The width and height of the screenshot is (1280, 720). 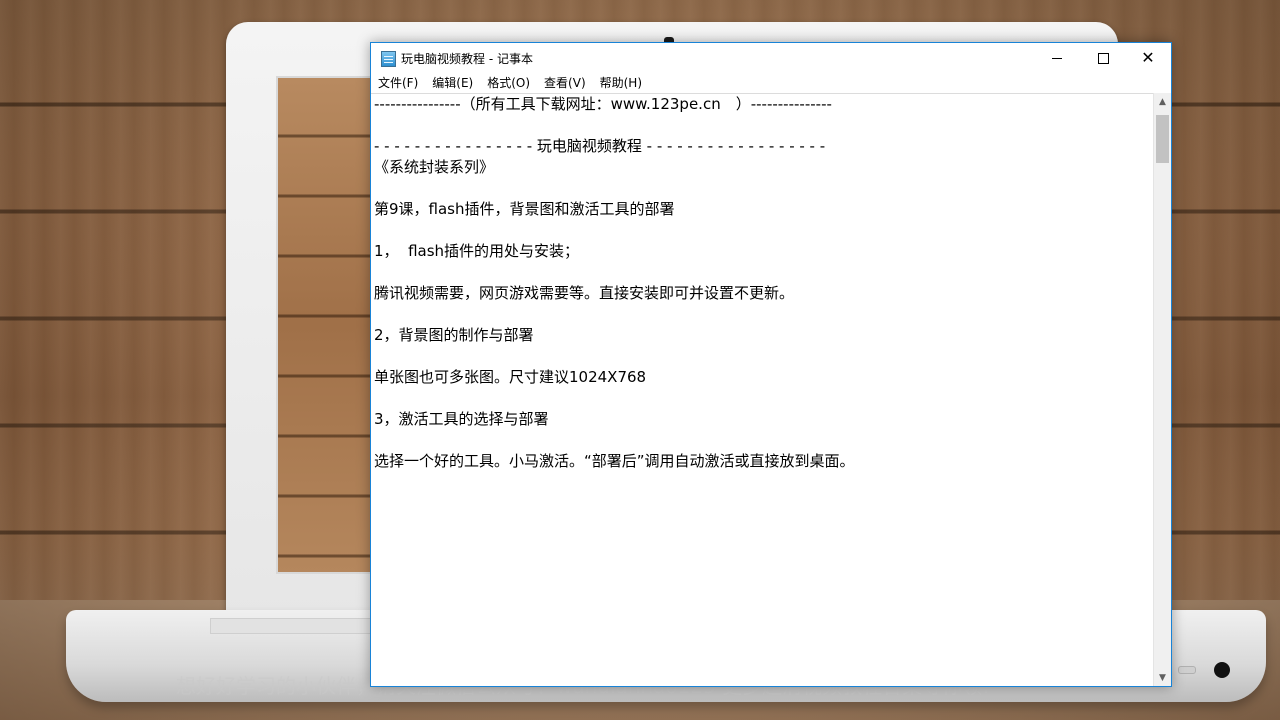 I want to click on menu-edit: 编辑(E), so click(x=452, y=83).